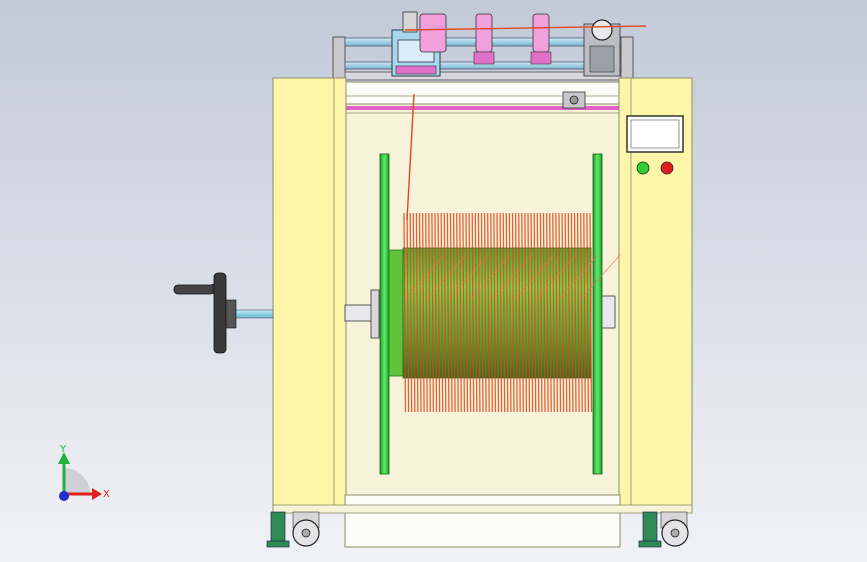  Describe the element at coordinates (220, 313) in the screenshot. I see `handwheel-rim` at that location.